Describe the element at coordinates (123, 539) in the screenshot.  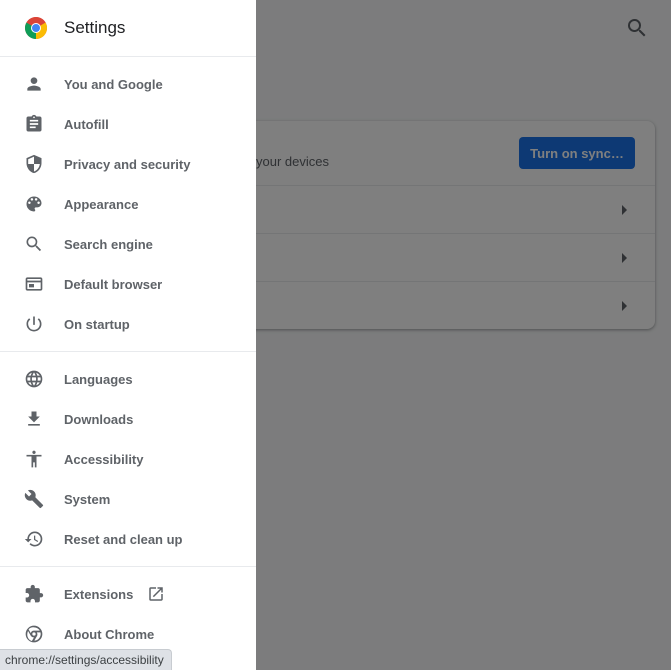
I see `sidebar-item-label: Reset and clean up` at that location.